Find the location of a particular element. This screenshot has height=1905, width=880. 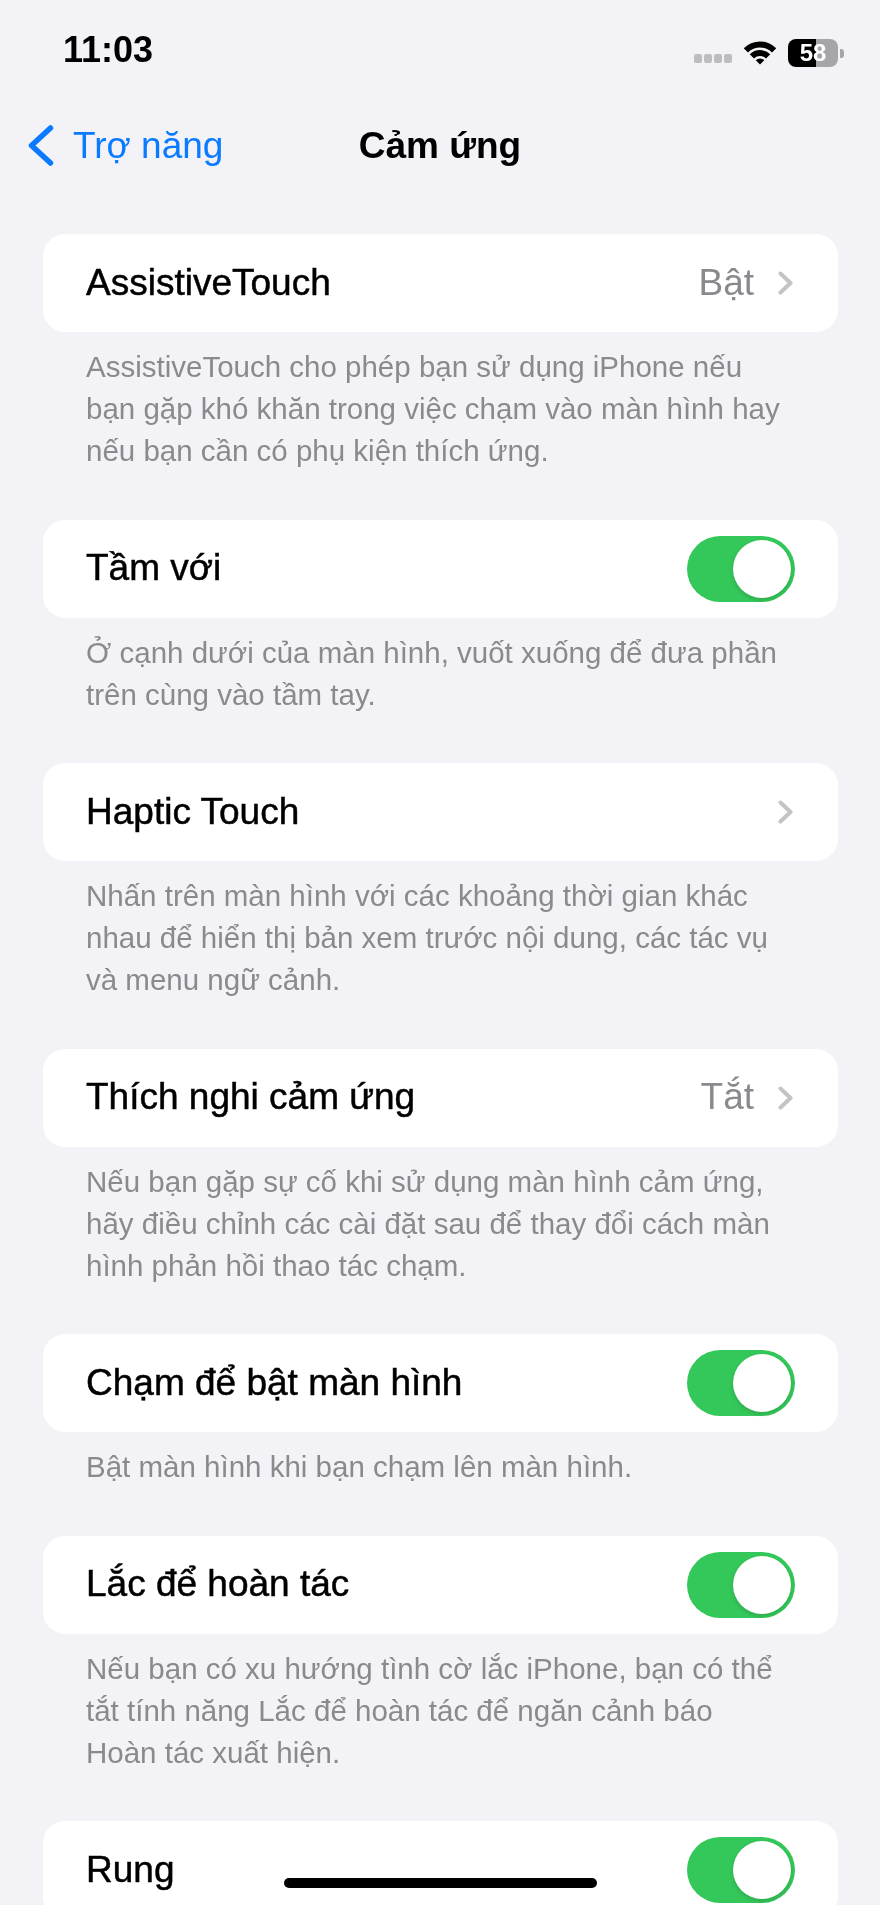

signal-icon is located at coordinates (713, 58).